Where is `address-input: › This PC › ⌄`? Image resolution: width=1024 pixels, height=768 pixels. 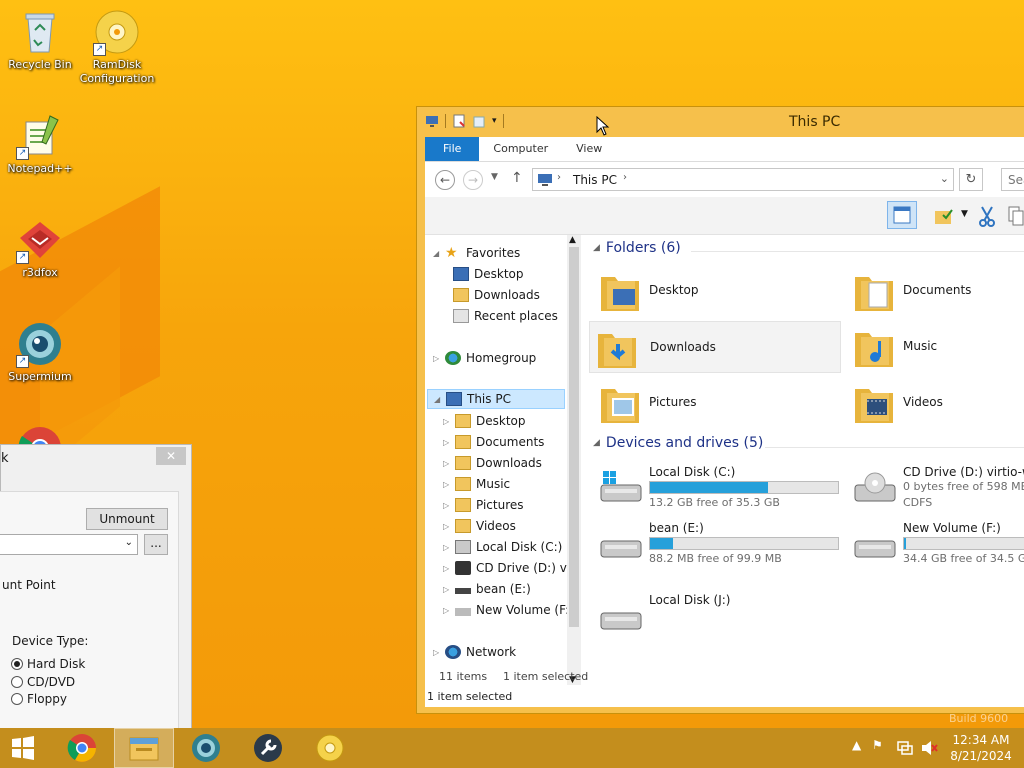 address-input: › This PC › ⌄ is located at coordinates (743, 179).